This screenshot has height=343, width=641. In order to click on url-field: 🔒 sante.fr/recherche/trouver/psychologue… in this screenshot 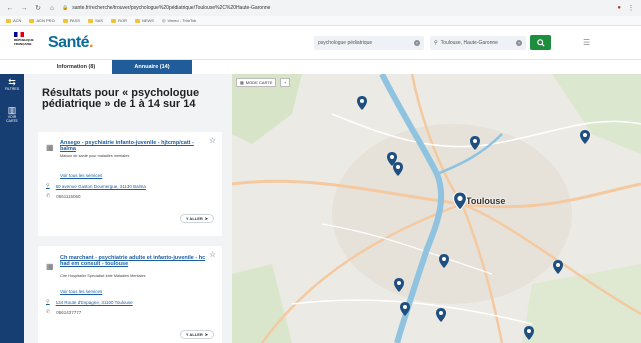, I will do `click(336, 8)`.